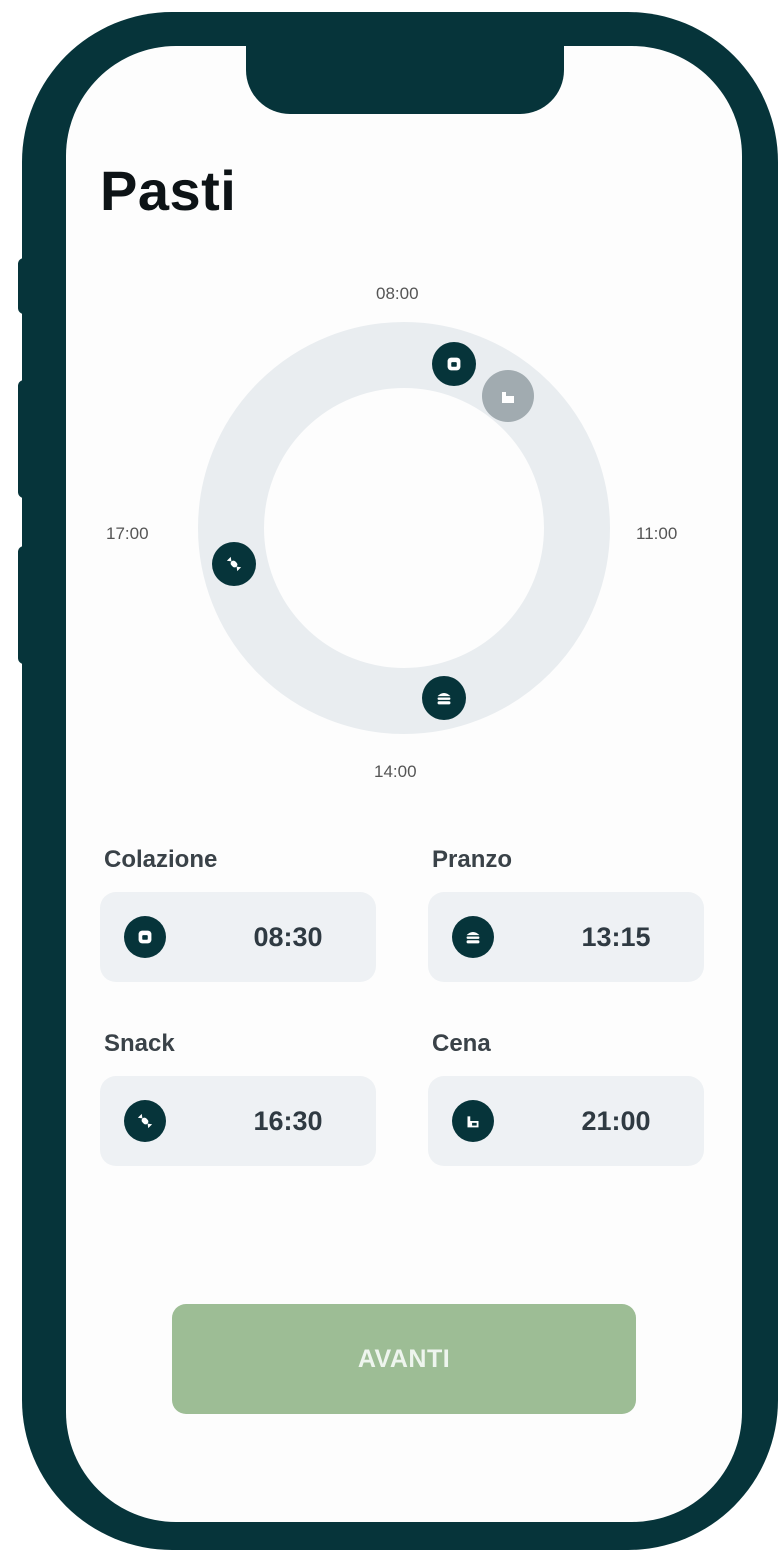 This screenshot has width=778, height=1550. Describe the element at coordinates (616, 937) in the screenshot. I see `meal-time-value: 13:15` at that location.